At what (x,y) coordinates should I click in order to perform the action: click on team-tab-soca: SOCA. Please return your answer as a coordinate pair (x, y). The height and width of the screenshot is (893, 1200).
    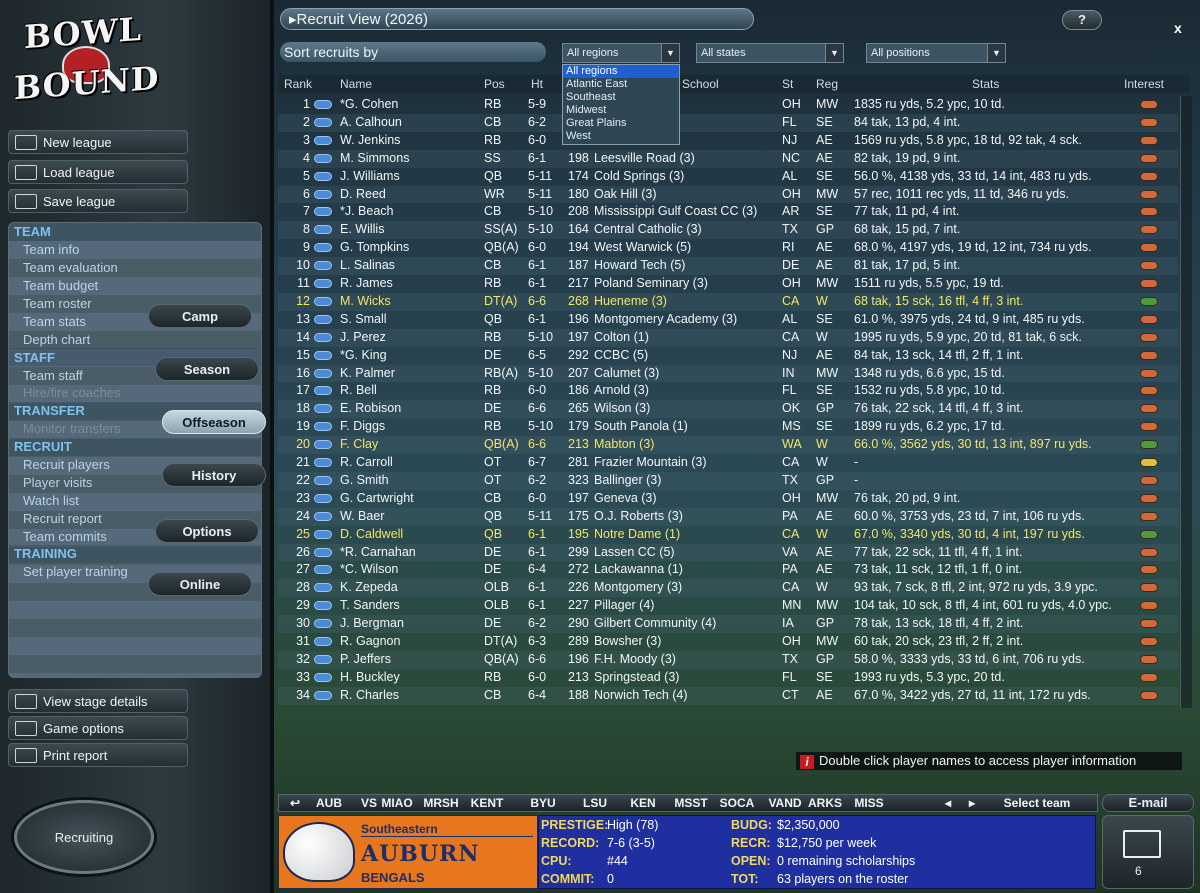
    Looking at the image, I should click on (737, 803).